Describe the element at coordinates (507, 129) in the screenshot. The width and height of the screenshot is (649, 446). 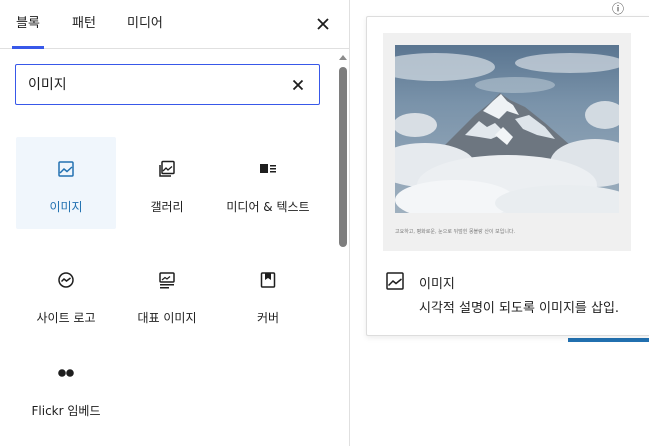
I see `mountain-photo` at that location.